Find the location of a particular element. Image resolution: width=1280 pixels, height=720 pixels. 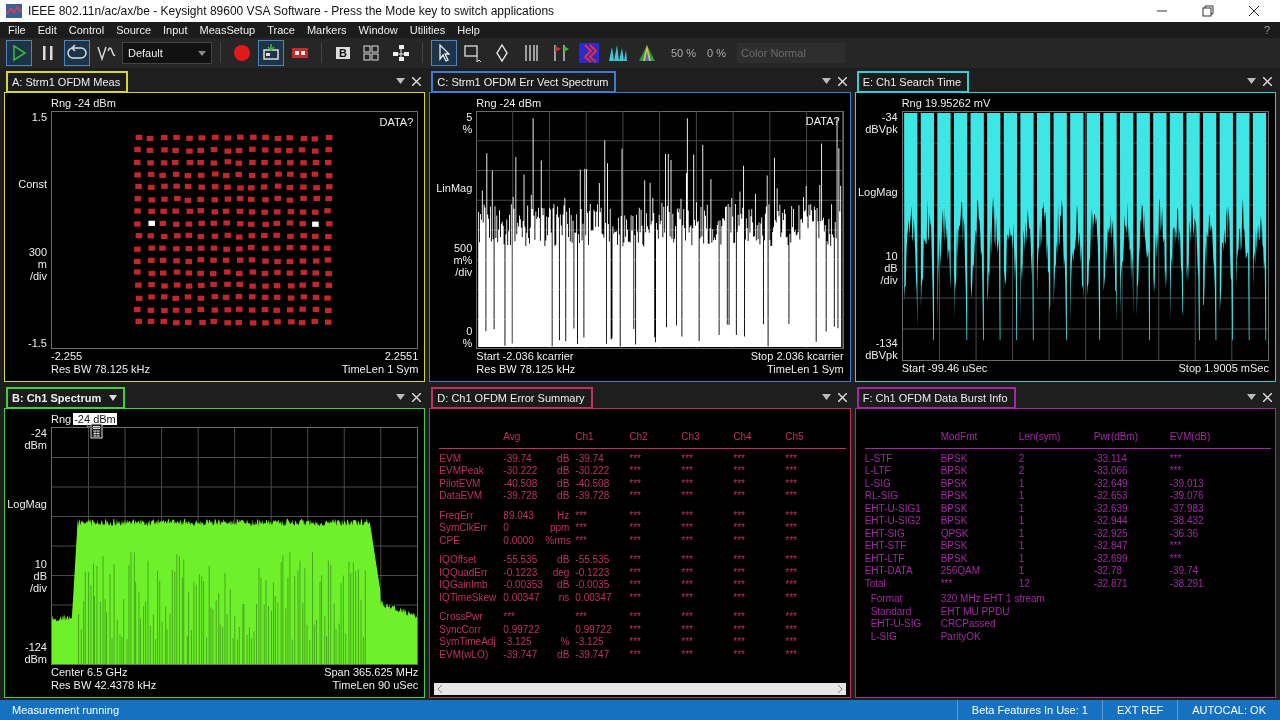

table-cell-text: CPE is located at coordinates (450, 540).